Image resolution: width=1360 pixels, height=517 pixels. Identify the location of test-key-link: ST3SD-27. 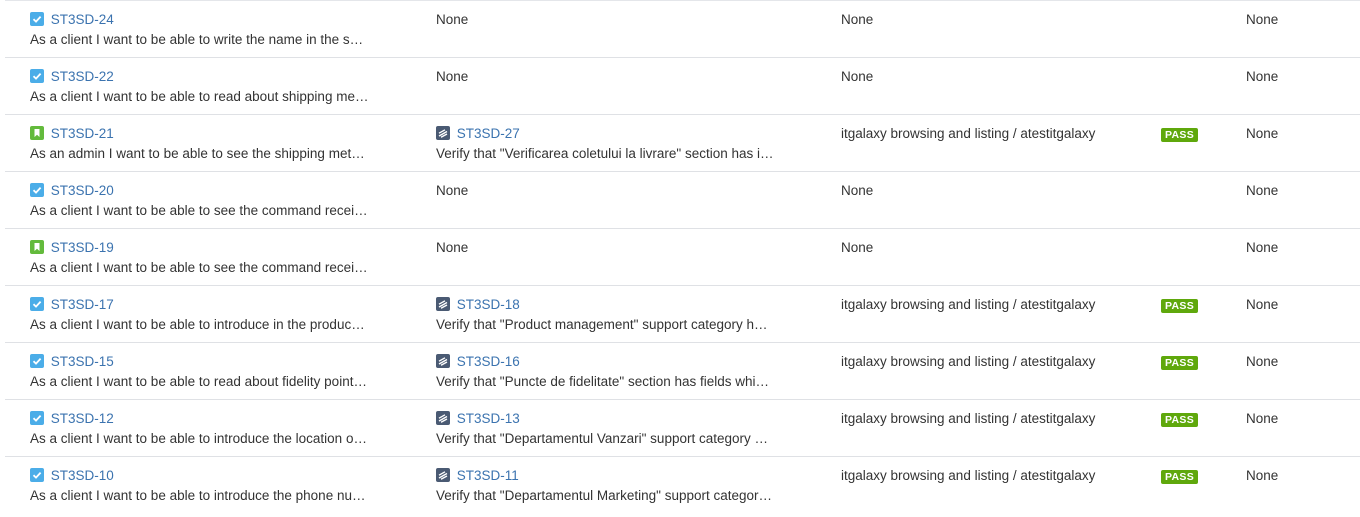
(488, 133).